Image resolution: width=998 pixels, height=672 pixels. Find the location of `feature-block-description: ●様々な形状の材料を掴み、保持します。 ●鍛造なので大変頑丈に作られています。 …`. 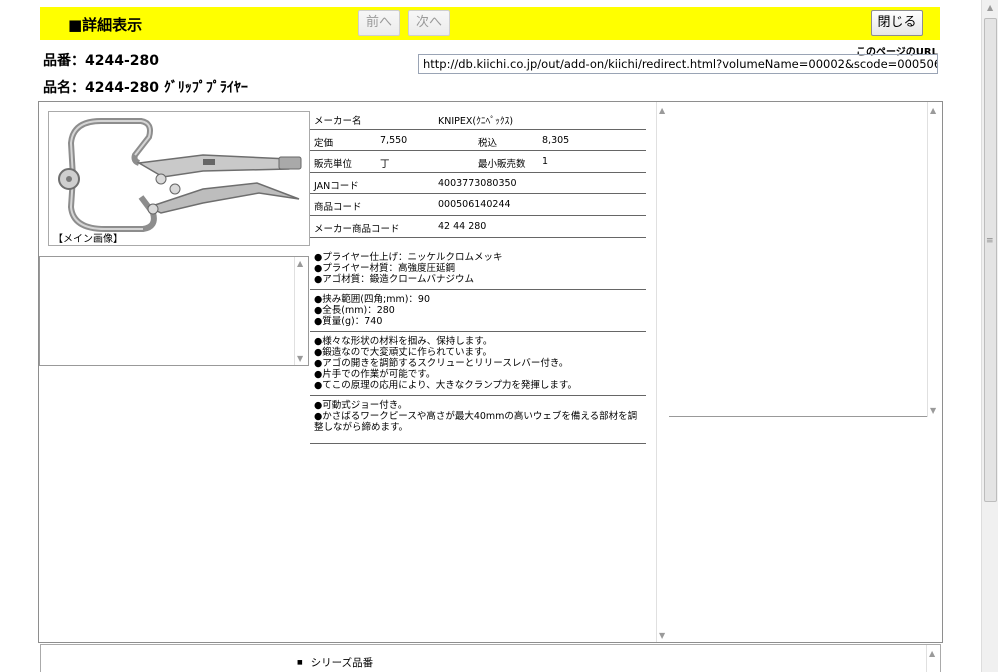

feature-block-description: ●様々な形状の材料を掴み、保持します。 ●鍛造なので大変頑丈に作られています。 … is located at coordinates (478, 364).